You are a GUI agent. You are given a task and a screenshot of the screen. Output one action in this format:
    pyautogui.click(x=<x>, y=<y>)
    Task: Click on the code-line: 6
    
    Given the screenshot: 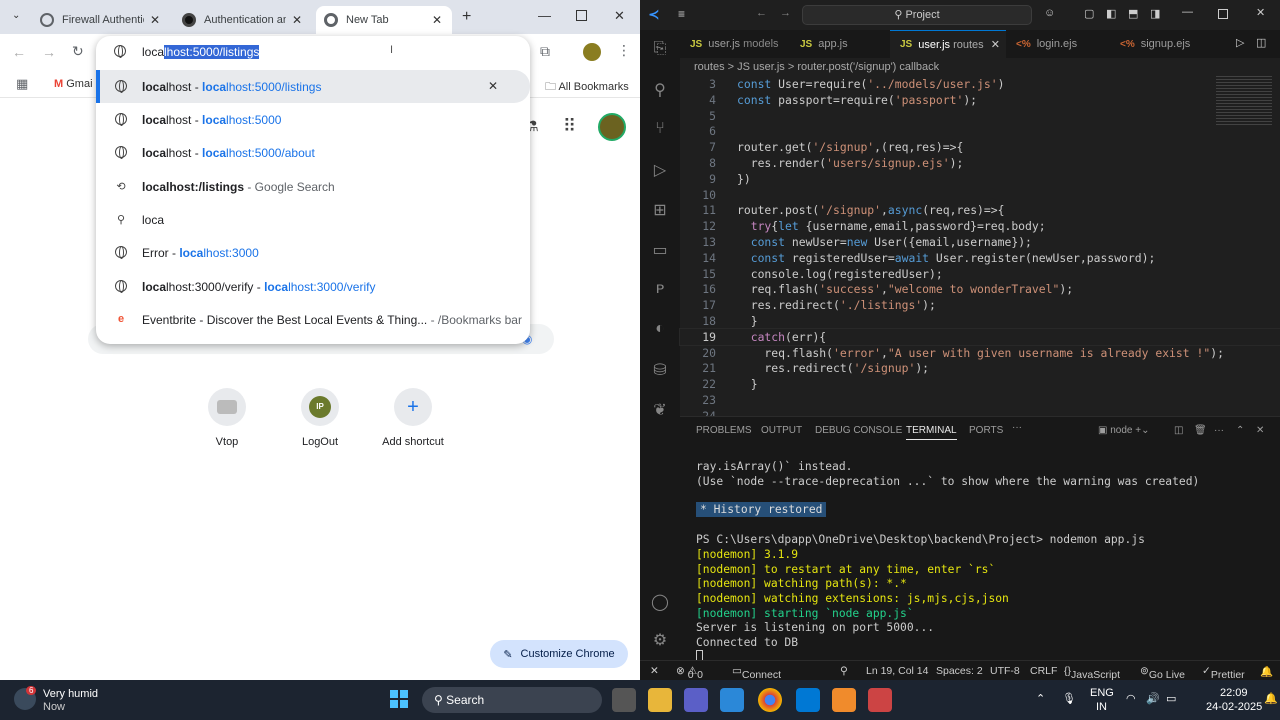 What is the action you would take?
    pyautogui.click(x=980, y=131)
    